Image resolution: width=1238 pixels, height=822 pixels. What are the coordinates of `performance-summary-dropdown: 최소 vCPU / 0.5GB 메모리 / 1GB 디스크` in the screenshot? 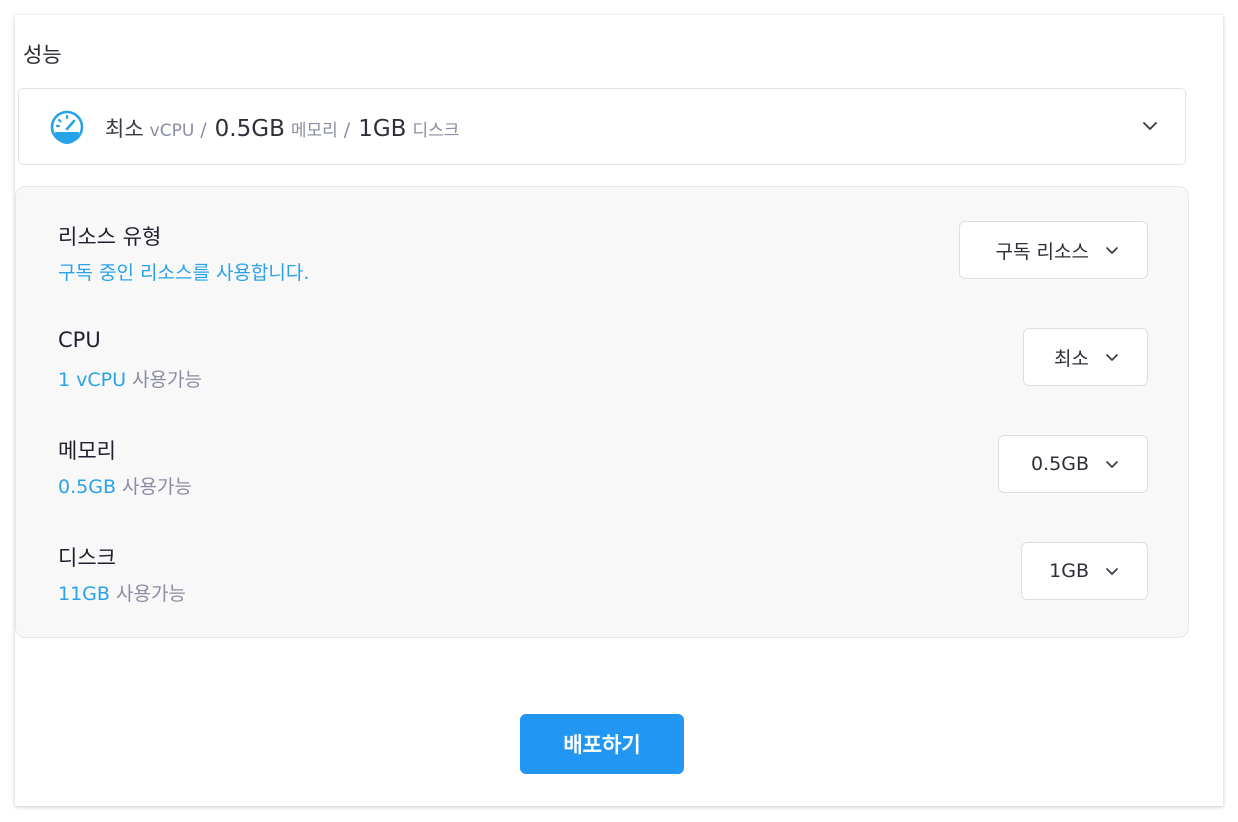 It's located at (602, 126).